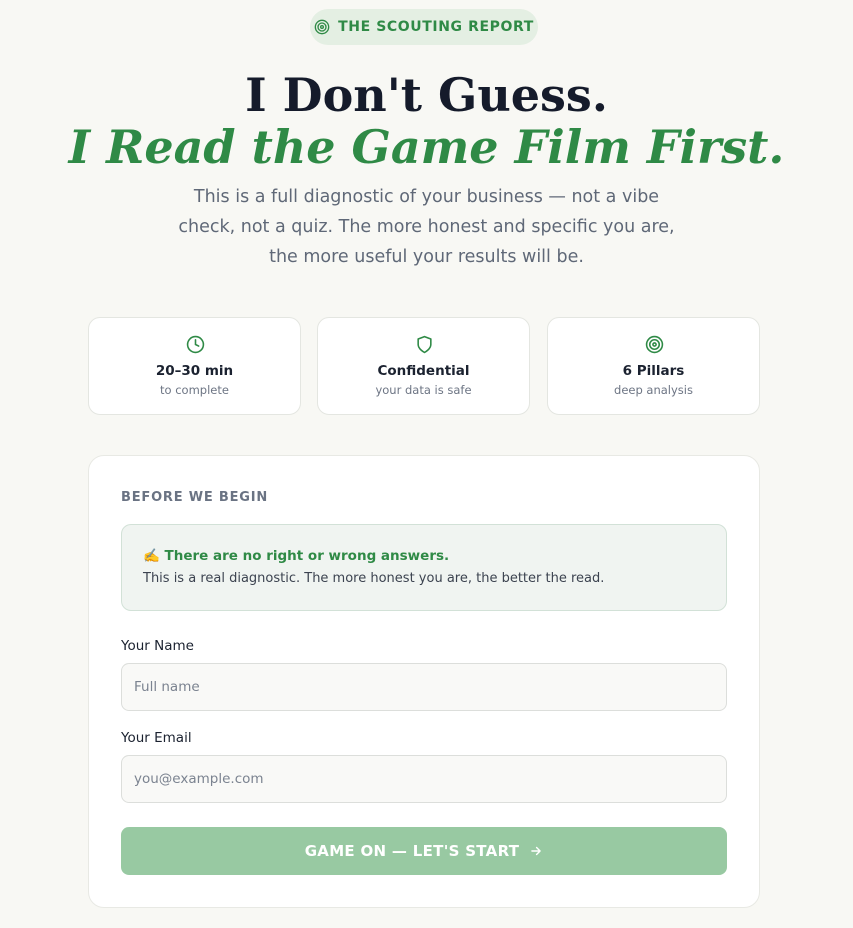 This screenshot has height=928, width=853. What do you see at coordinates (194, 390) in the screenshot?
I see `stat-subtitle: to complete` at bounding box center [194, 390].